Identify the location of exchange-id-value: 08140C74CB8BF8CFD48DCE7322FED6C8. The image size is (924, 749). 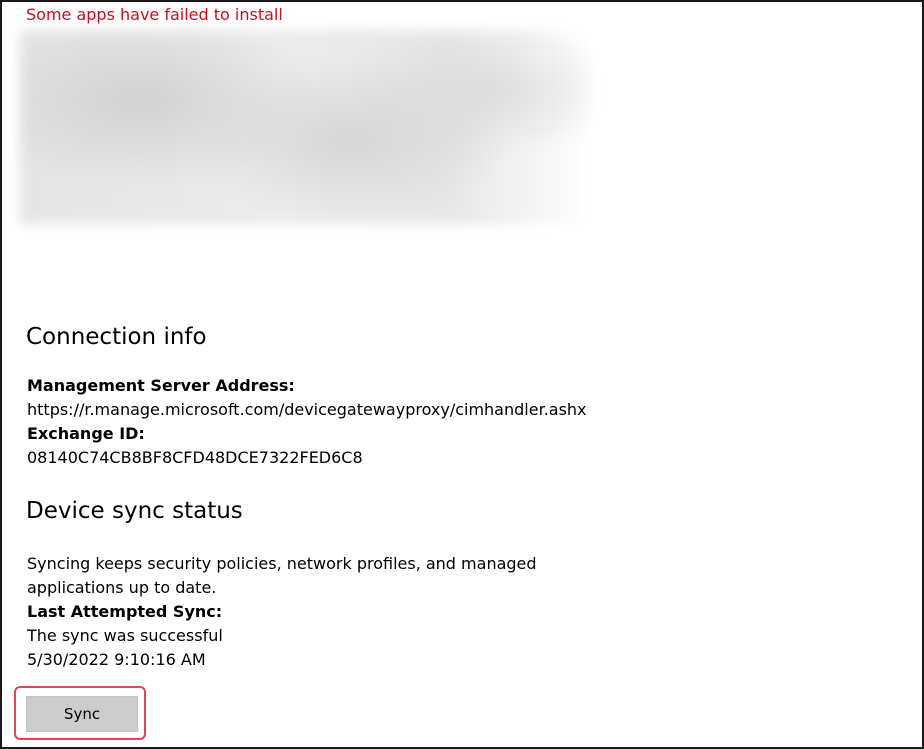
(195, 457).